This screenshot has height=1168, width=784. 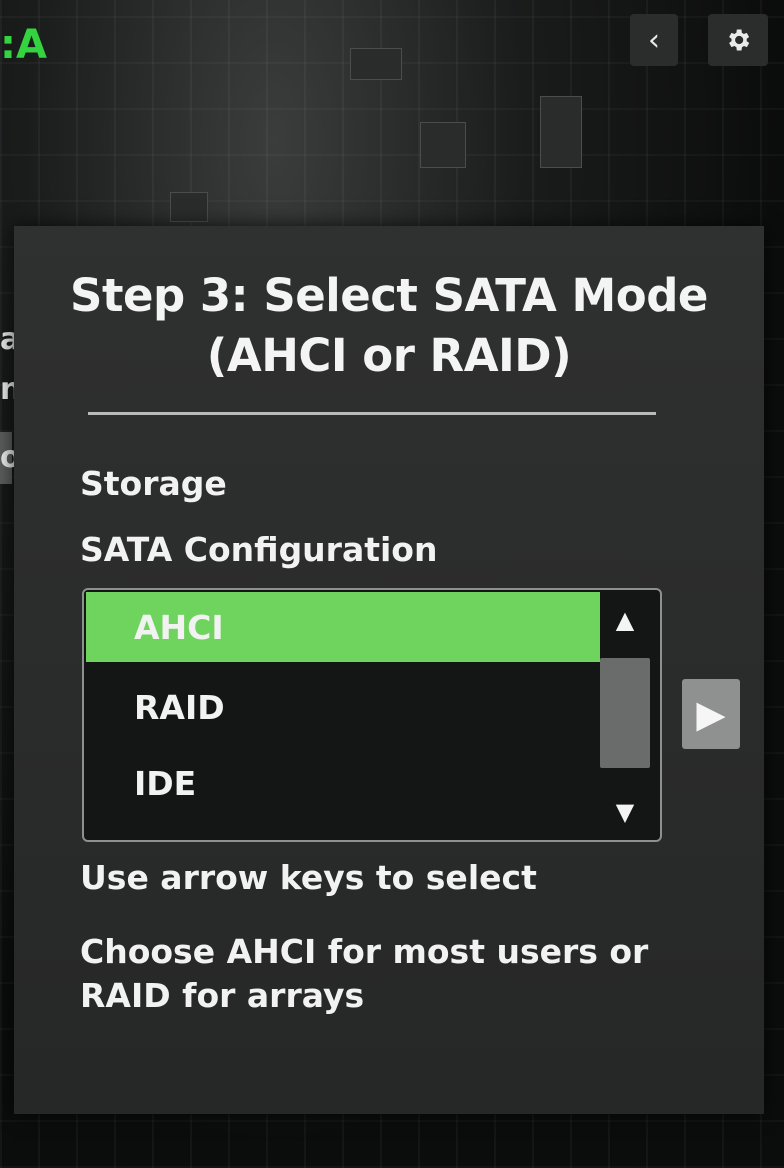 What do you see at coordinates (343, 783) in the screenshot?
I see `option-ide: IDE` at bounding box center [343, 783].